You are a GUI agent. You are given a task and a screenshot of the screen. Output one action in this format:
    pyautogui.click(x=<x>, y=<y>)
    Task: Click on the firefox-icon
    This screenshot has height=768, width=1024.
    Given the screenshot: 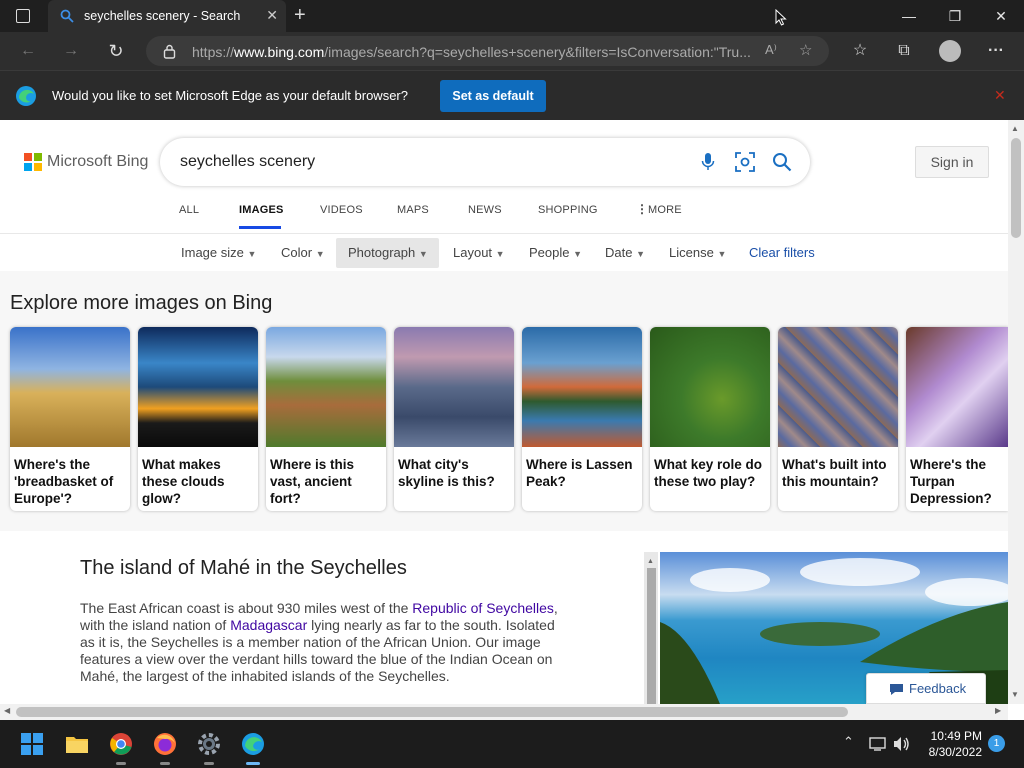 What is the action you would take?
    pyautogui.click(x=165, y=744)
    